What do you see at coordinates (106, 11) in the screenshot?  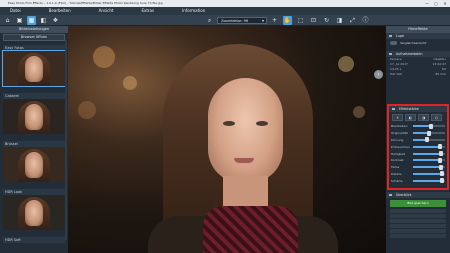 I see `menu-ansicht: Ansicht` at bounding box center [106, 11].